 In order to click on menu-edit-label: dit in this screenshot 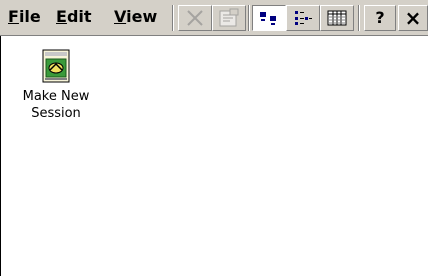, I will do `click(79, 16)`.